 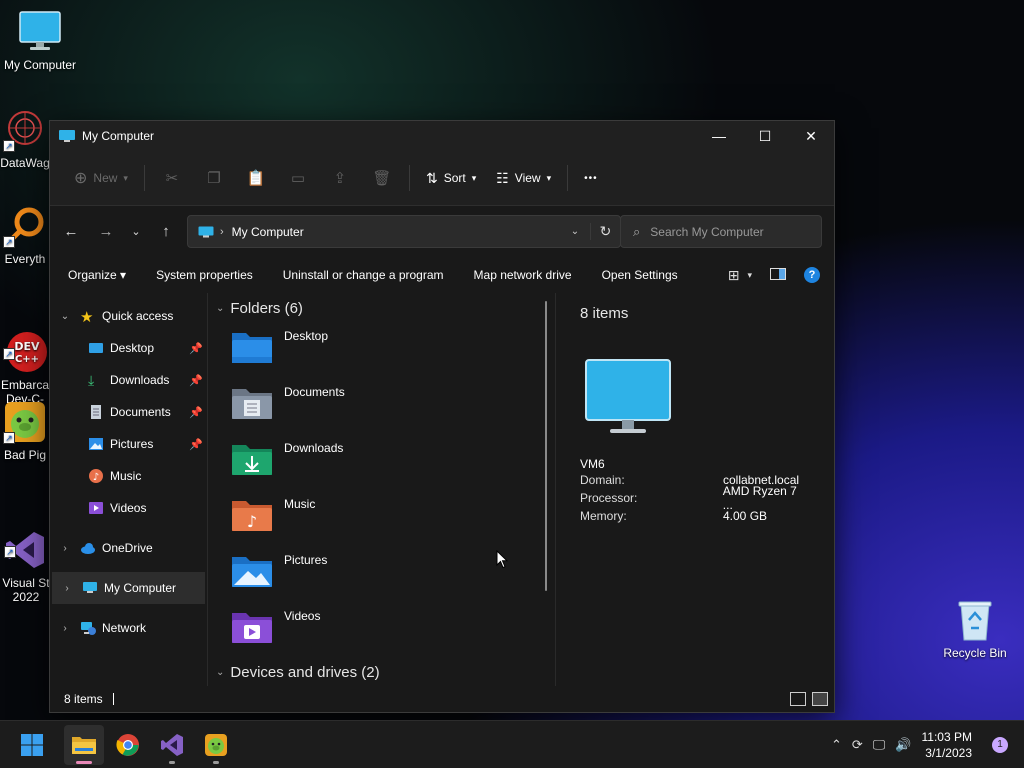 What do you see at coordinates (798, 699) in the screenshot?
I see `details-view-button` at bounding box center [798, 699].